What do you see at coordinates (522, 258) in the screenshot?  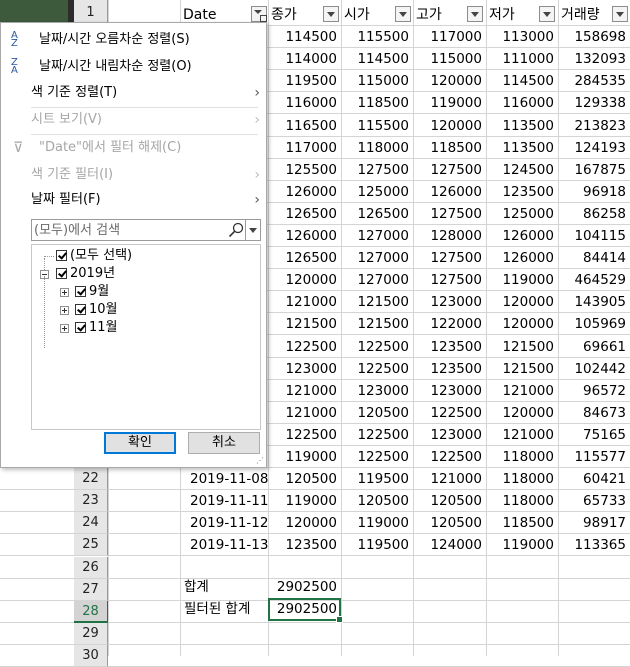 I see `cell-low: 126000` at bounding box center [522, 258].